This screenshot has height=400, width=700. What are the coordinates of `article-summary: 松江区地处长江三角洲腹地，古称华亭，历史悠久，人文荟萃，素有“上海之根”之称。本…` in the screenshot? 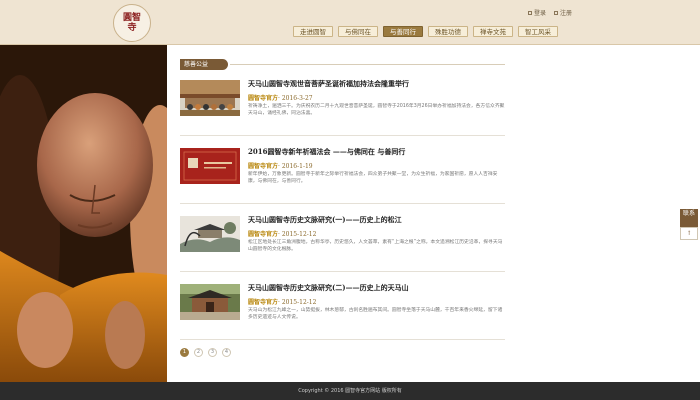 It's located at (375, 246).